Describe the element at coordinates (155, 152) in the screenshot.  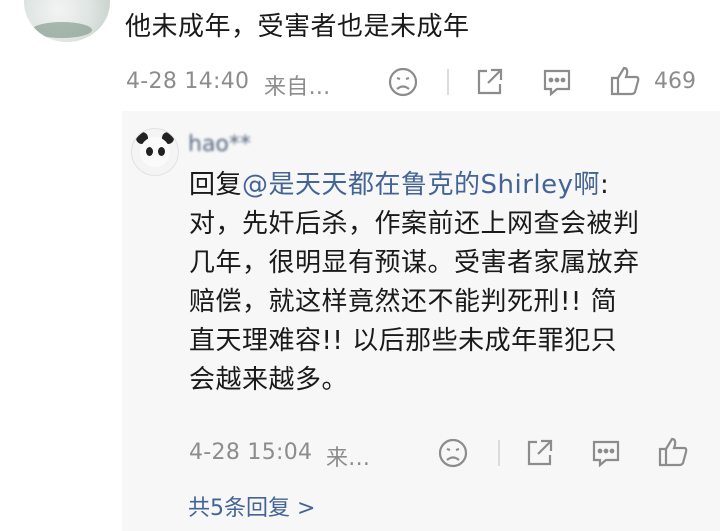
I see `reply-avatar` at that location.